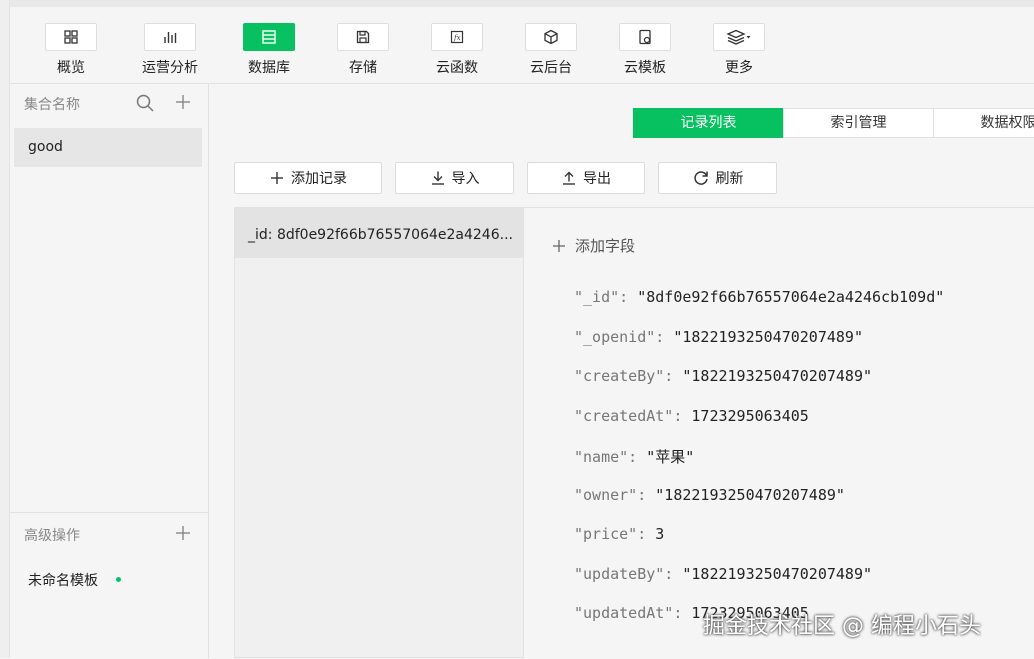  I want to click on field-row: "owner": "1822193250470207489", so click(709, 495).